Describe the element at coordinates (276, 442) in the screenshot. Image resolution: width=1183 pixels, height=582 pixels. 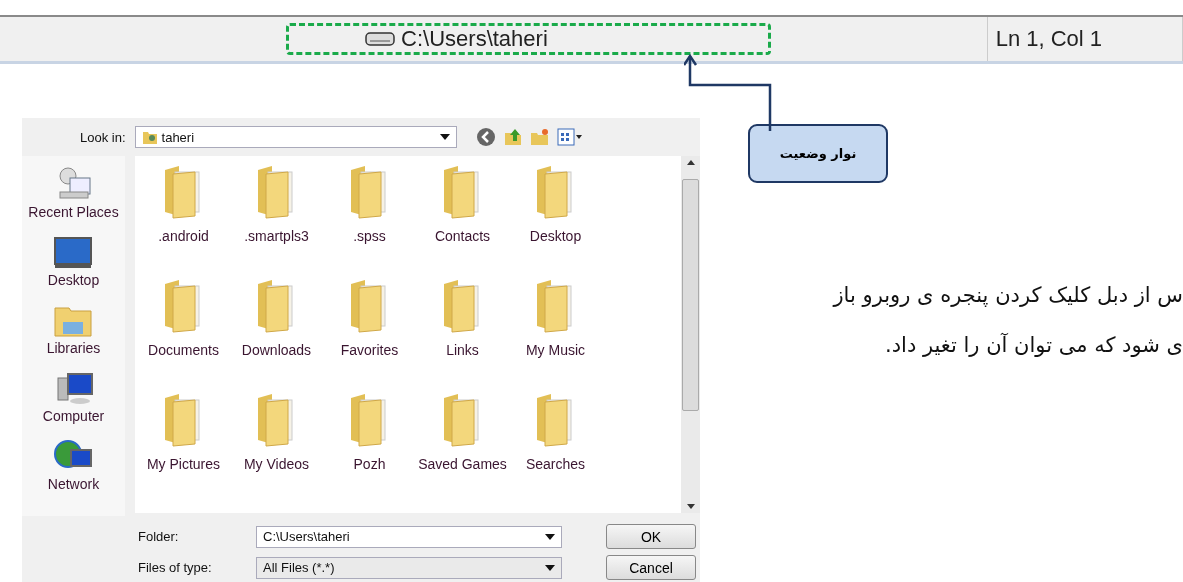
I see `folder-item: My Videos` at that location.